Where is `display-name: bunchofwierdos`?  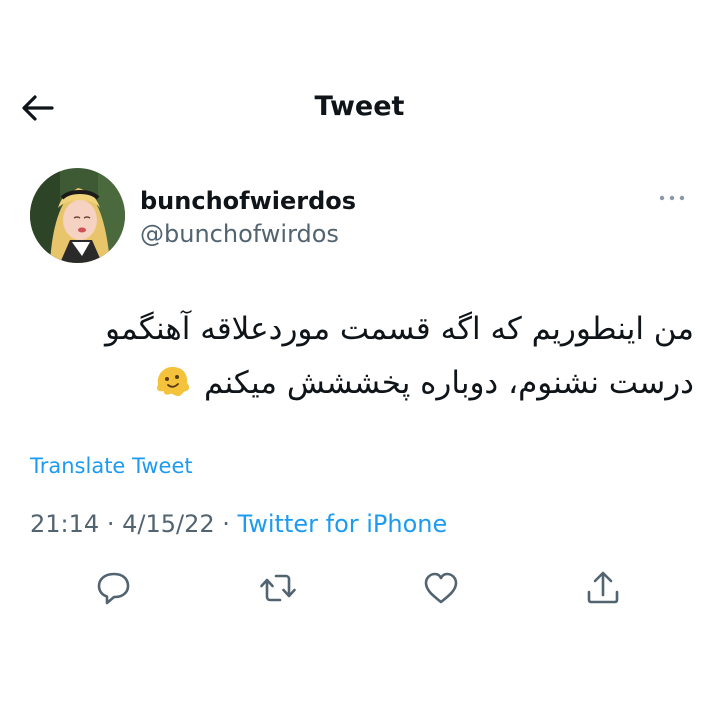
display-name: bunchofwierdos is located at coordinates (248, 201).